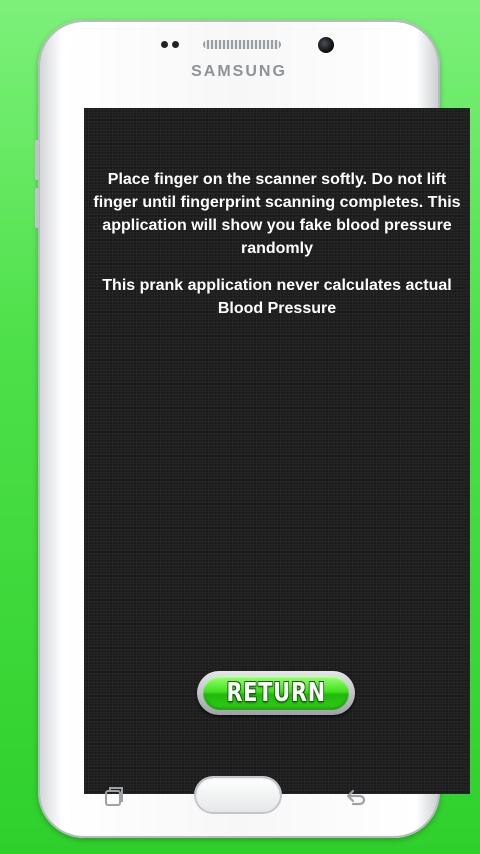 The image size is (480, 854). What do you see at coordinates (242, 44) in the screenshot?
I see `earpiece-speaker` at bounding box center [242, 44].